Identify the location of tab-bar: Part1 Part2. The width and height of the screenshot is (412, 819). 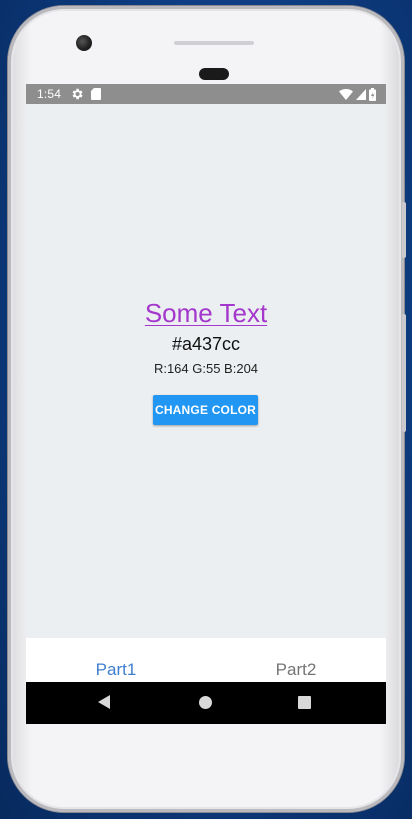
(206, 660).